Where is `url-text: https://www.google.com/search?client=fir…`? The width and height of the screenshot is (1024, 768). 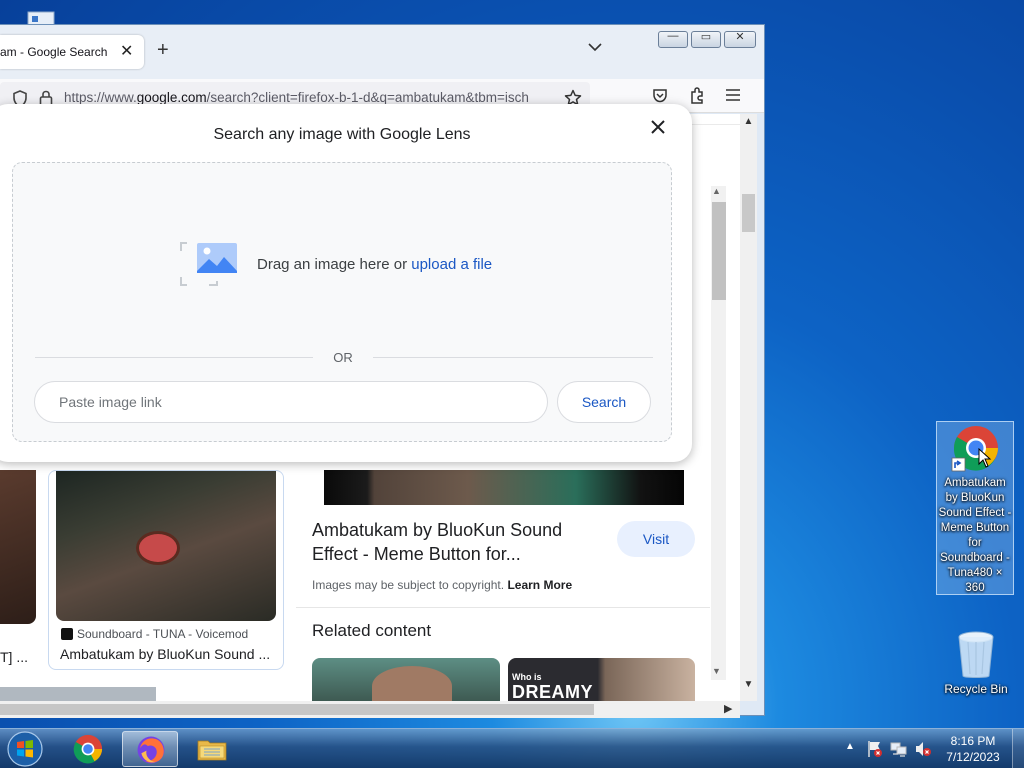
url-text: https://www.google.com/search?client=fir… is located at coordinates (310, 97).